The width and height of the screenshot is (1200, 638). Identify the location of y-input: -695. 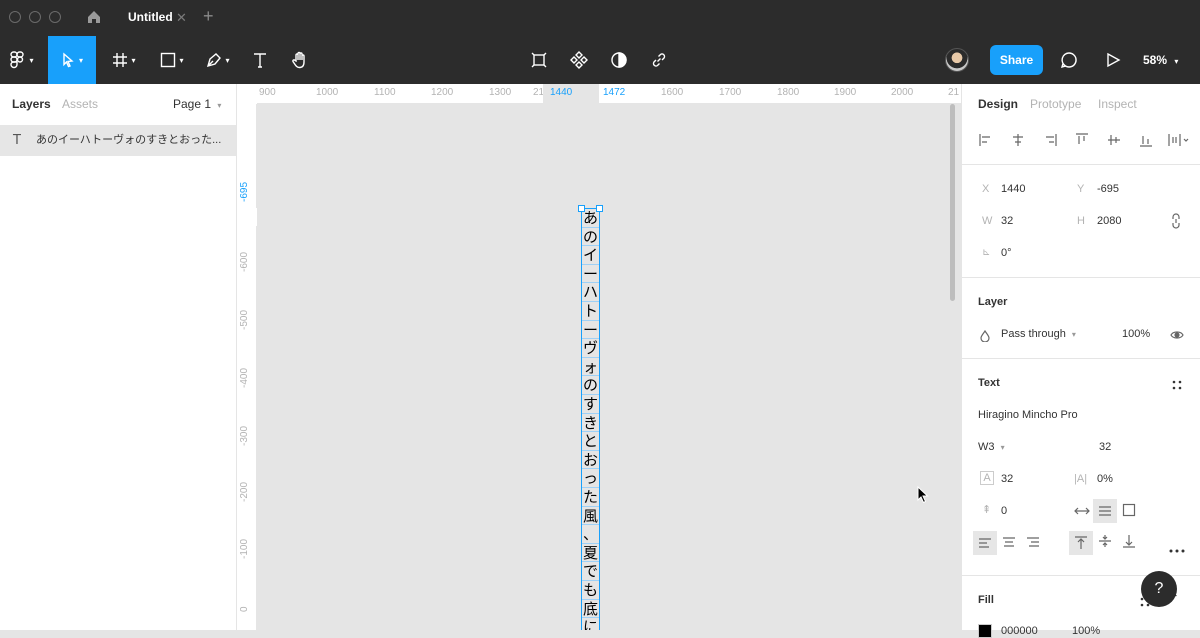
(1108, 189).